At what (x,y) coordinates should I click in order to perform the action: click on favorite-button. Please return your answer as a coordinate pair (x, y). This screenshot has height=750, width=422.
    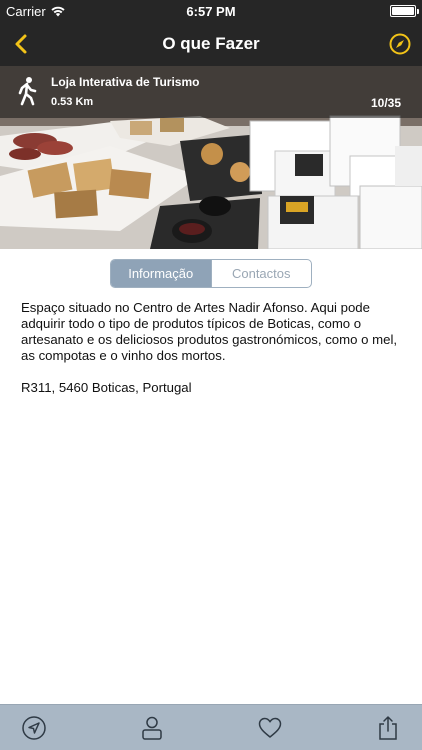
    Looking at the image, I should click on (270, 728).